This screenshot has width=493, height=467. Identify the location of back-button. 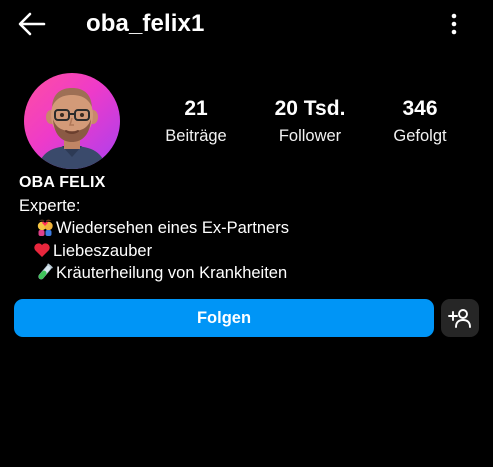
(32, 24).